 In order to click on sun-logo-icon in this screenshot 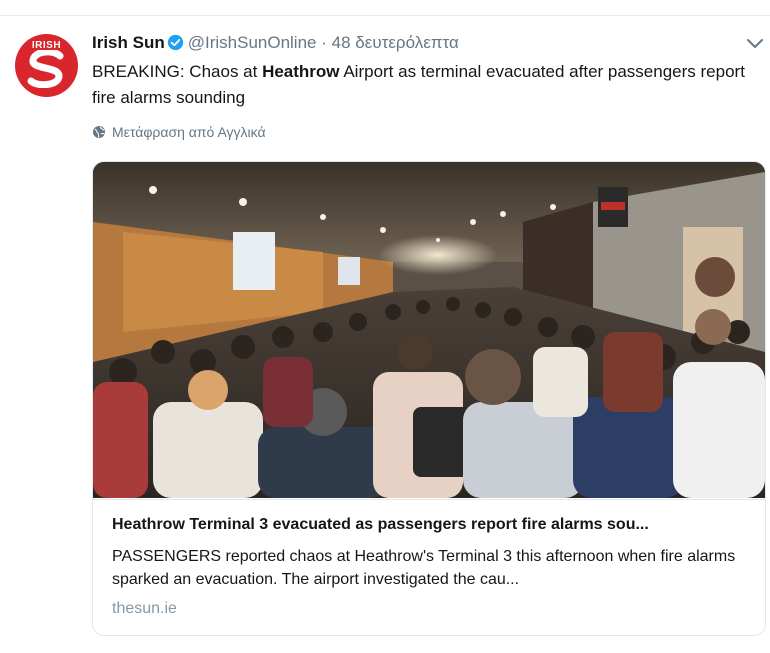, I will do `click(45, 69)`.